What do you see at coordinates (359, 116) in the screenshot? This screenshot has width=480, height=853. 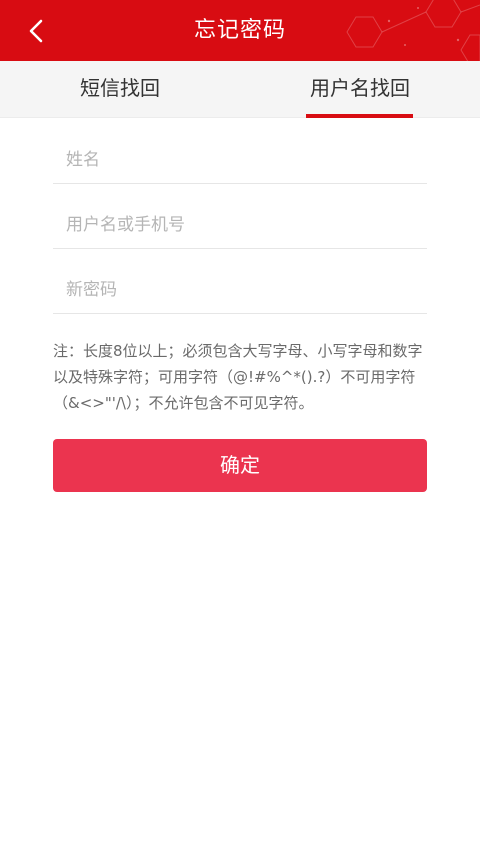 I see `active-tab-indicator` at bounding box center [359, 116].